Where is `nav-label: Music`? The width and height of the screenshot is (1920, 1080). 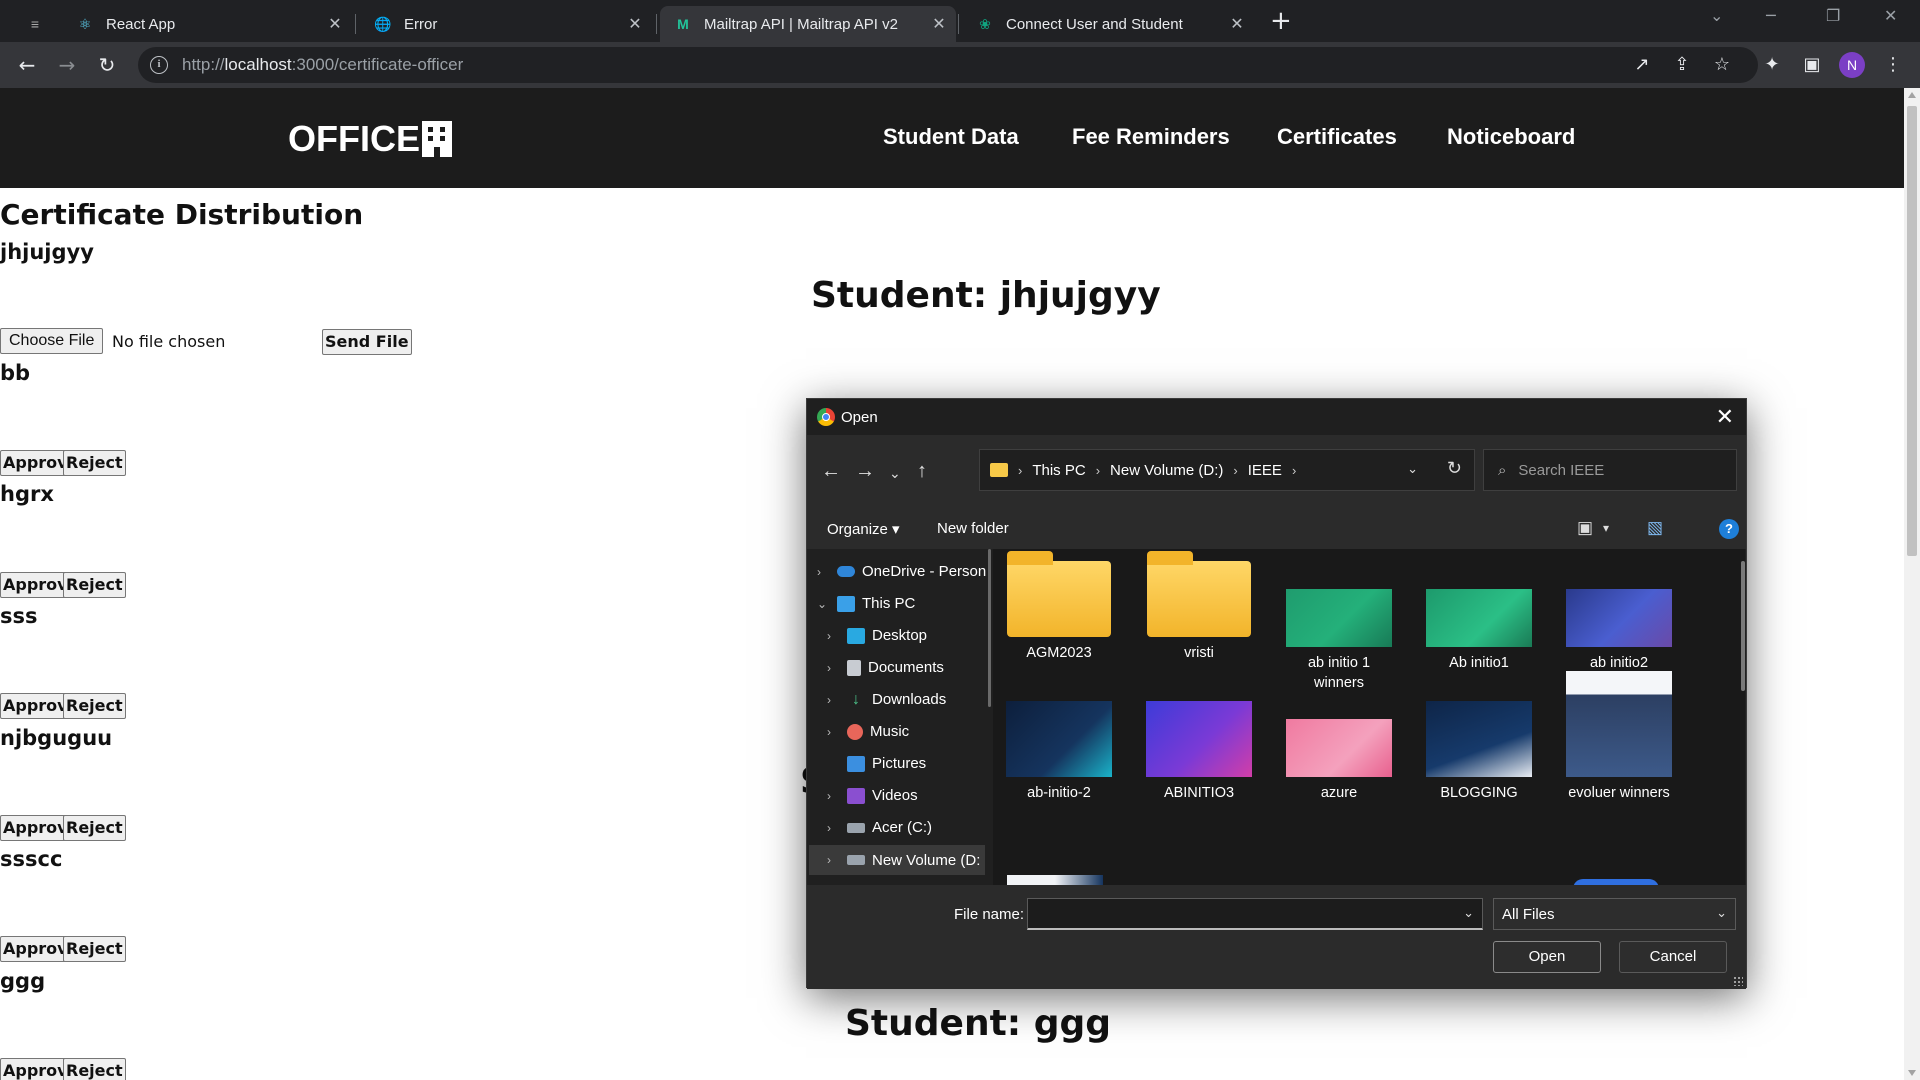
nav-label: Music is located at coordinates (890, 731).